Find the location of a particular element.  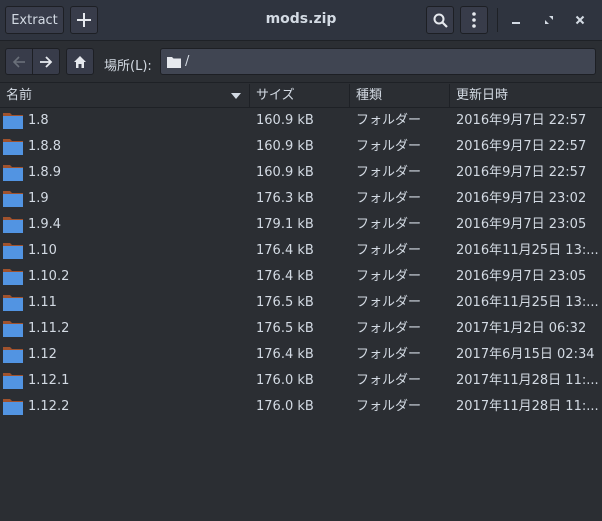

file-name: 1.12.2 is located at coordinates (49, 406).